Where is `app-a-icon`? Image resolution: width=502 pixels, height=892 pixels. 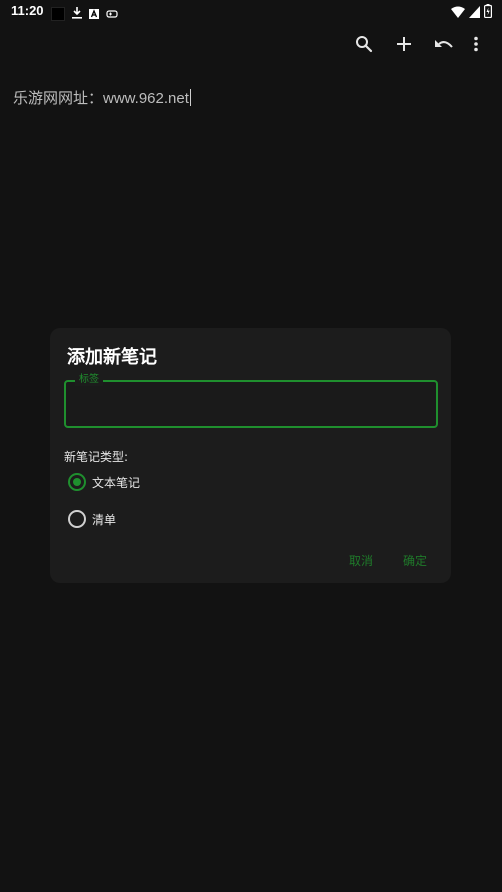 app-a-icon is located at coordinates (94, 13).